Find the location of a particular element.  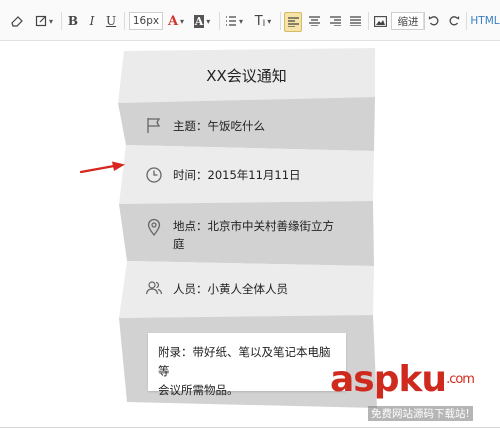

appendix-text: 附录：带好纸、笔以及笔记本电脑等会议所需物品。 is located at coordinates (248, 371).